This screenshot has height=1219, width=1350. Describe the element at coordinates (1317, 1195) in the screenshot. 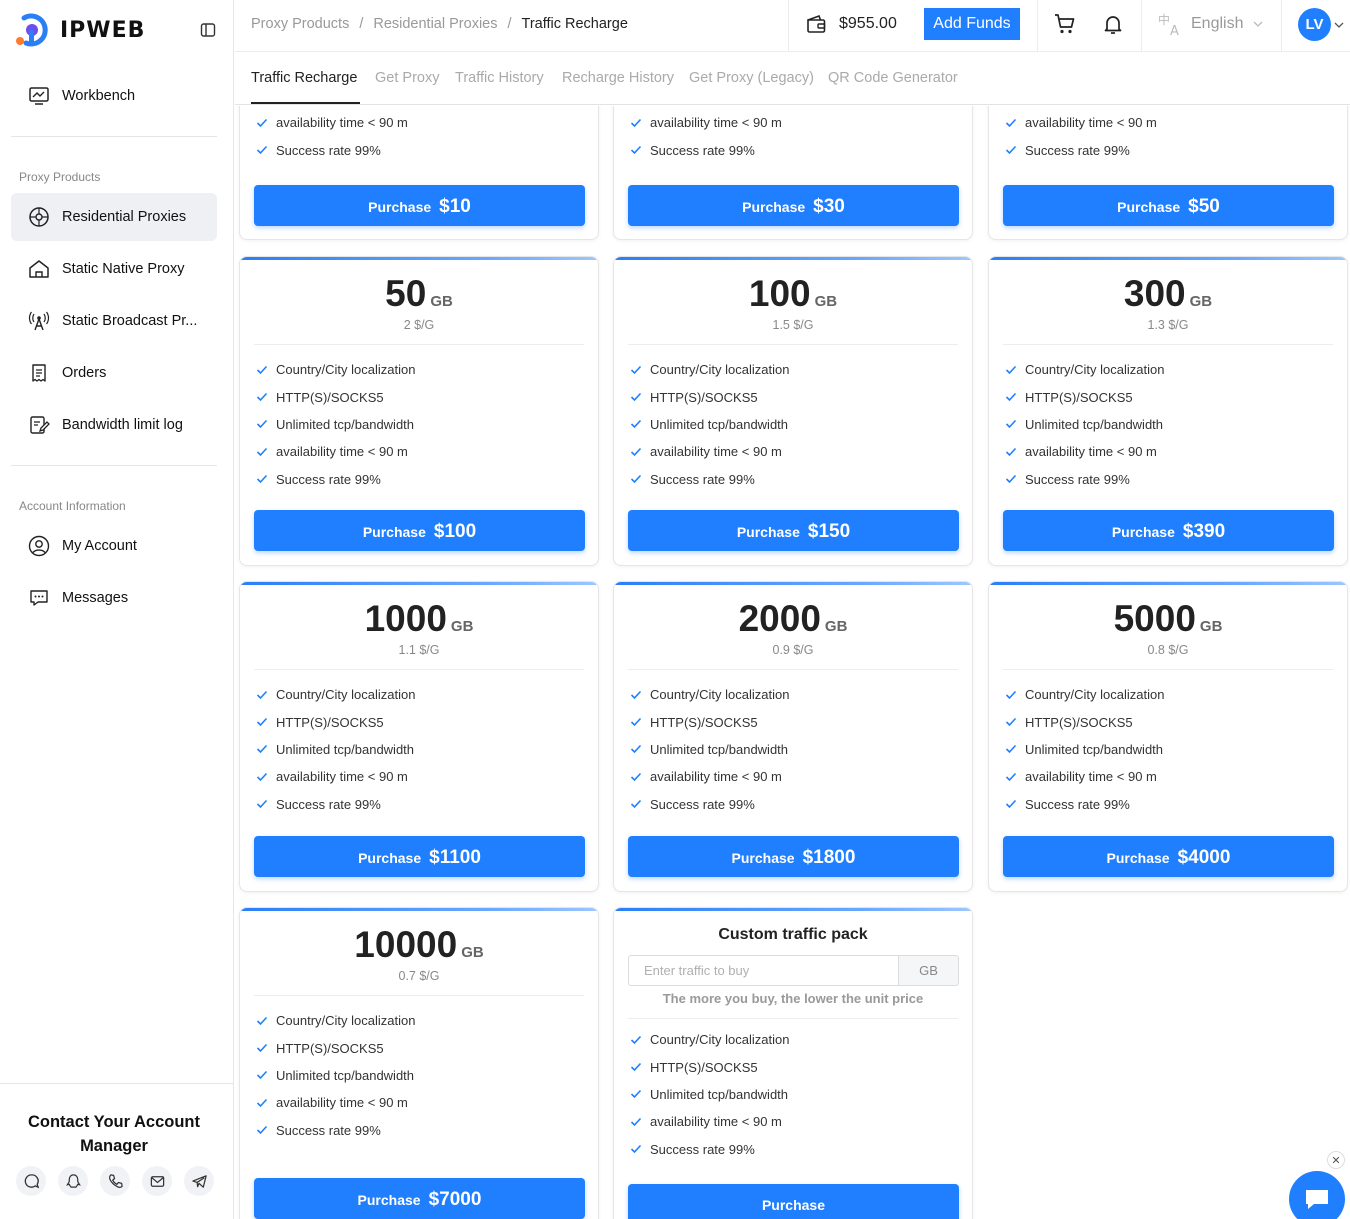

I see `chat-widget-button` at that location.